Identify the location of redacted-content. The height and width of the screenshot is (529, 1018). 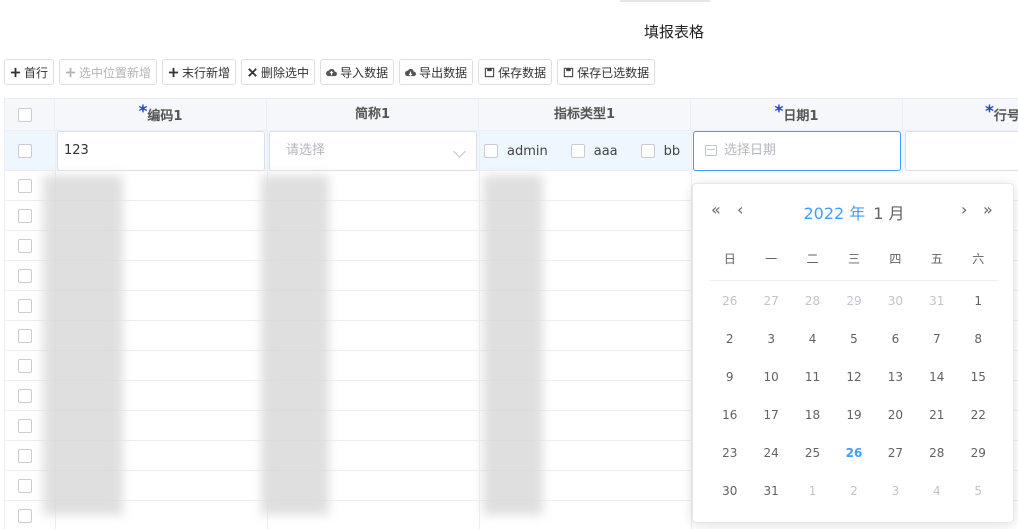
(295, 345).